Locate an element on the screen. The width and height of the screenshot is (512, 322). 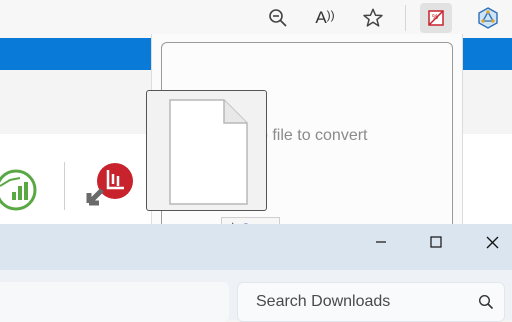
pdf-app-icon is located at coordinates (109, 184).